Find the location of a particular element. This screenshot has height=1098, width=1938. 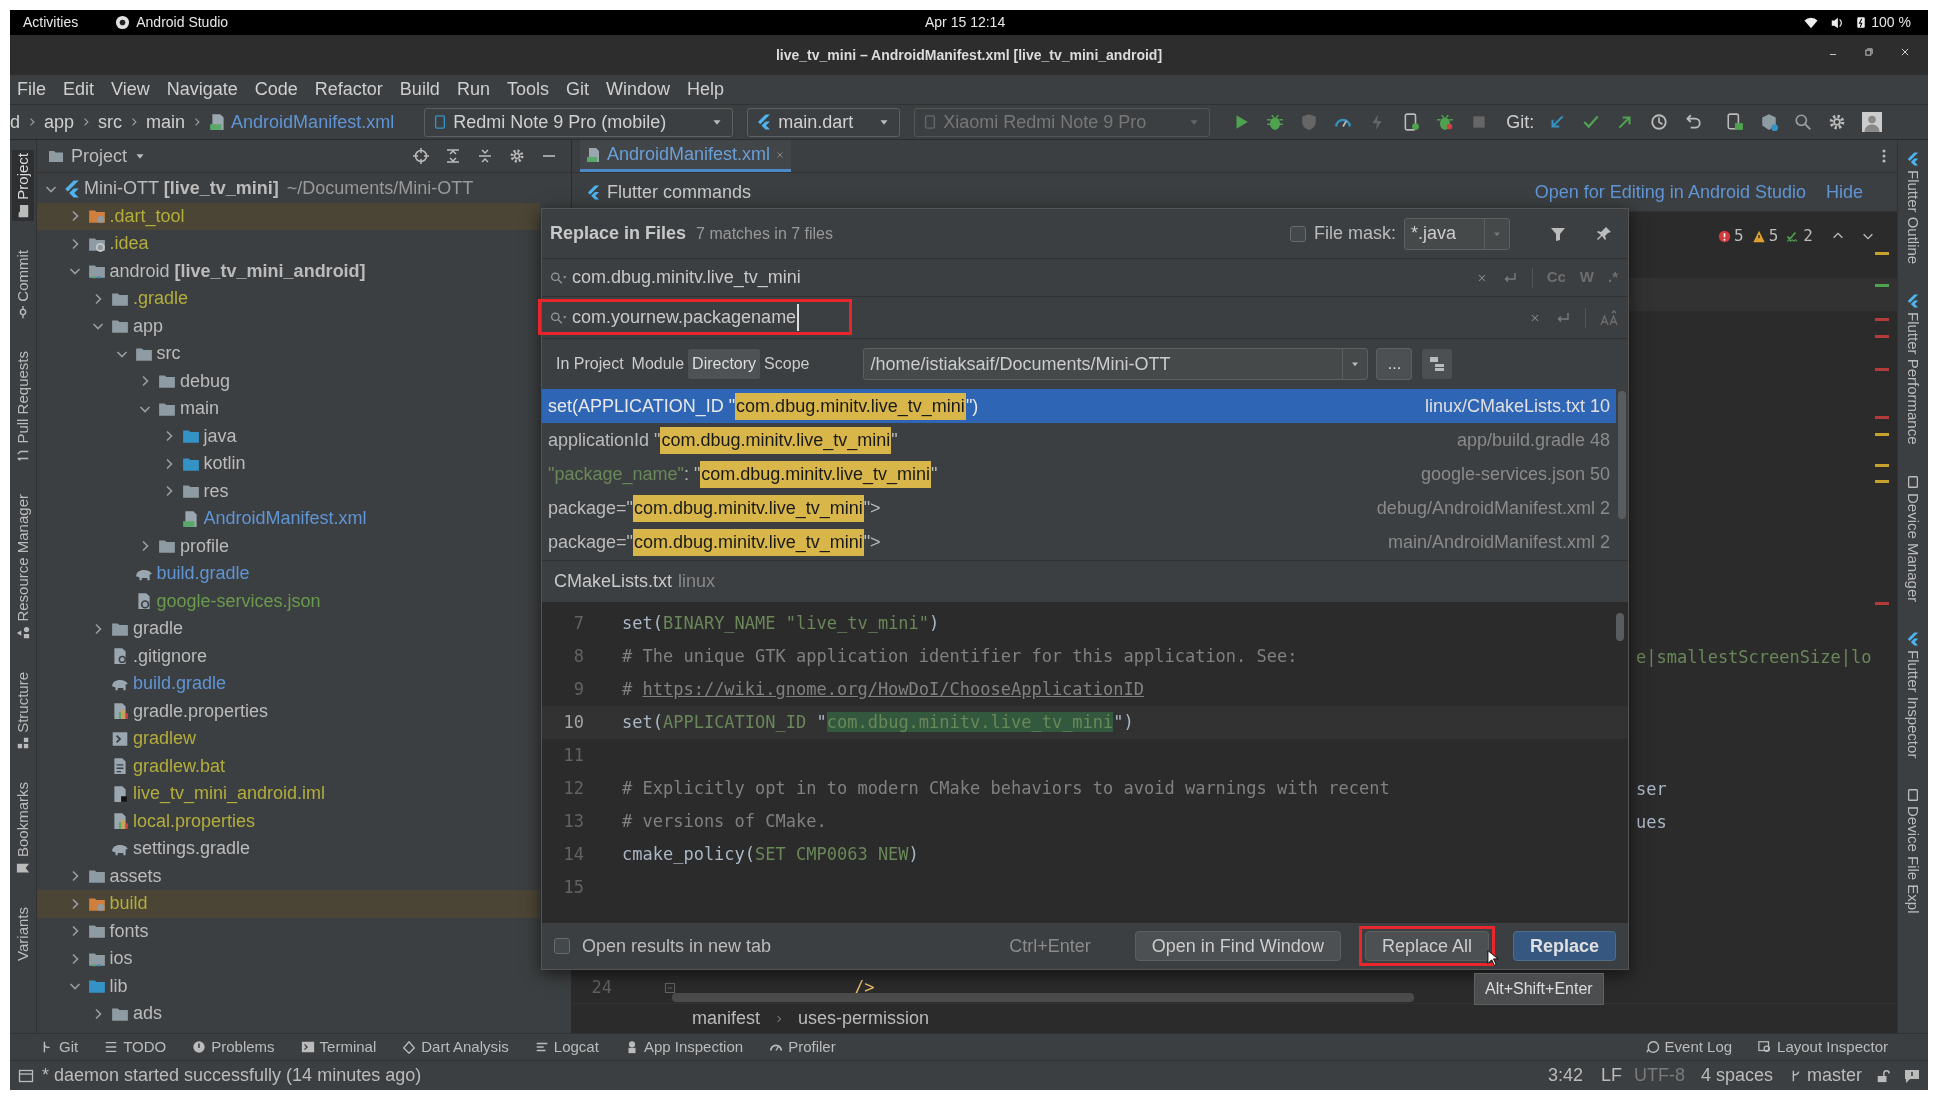

menu-item: Navigate is located at coordinates (202, 89).